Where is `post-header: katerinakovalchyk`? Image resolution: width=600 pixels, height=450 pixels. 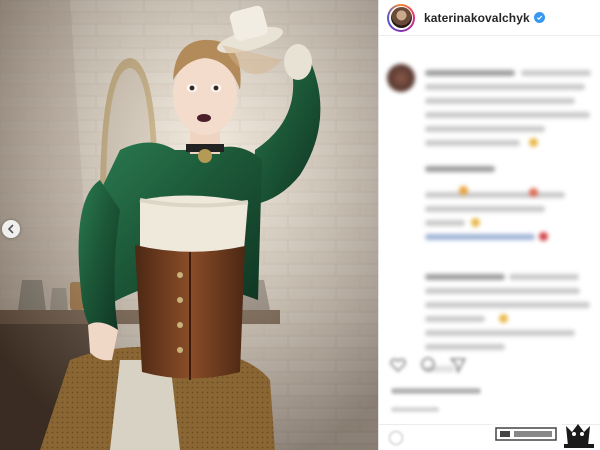 post-header: katerinakovalchyk is located at coordinates (489, 18).